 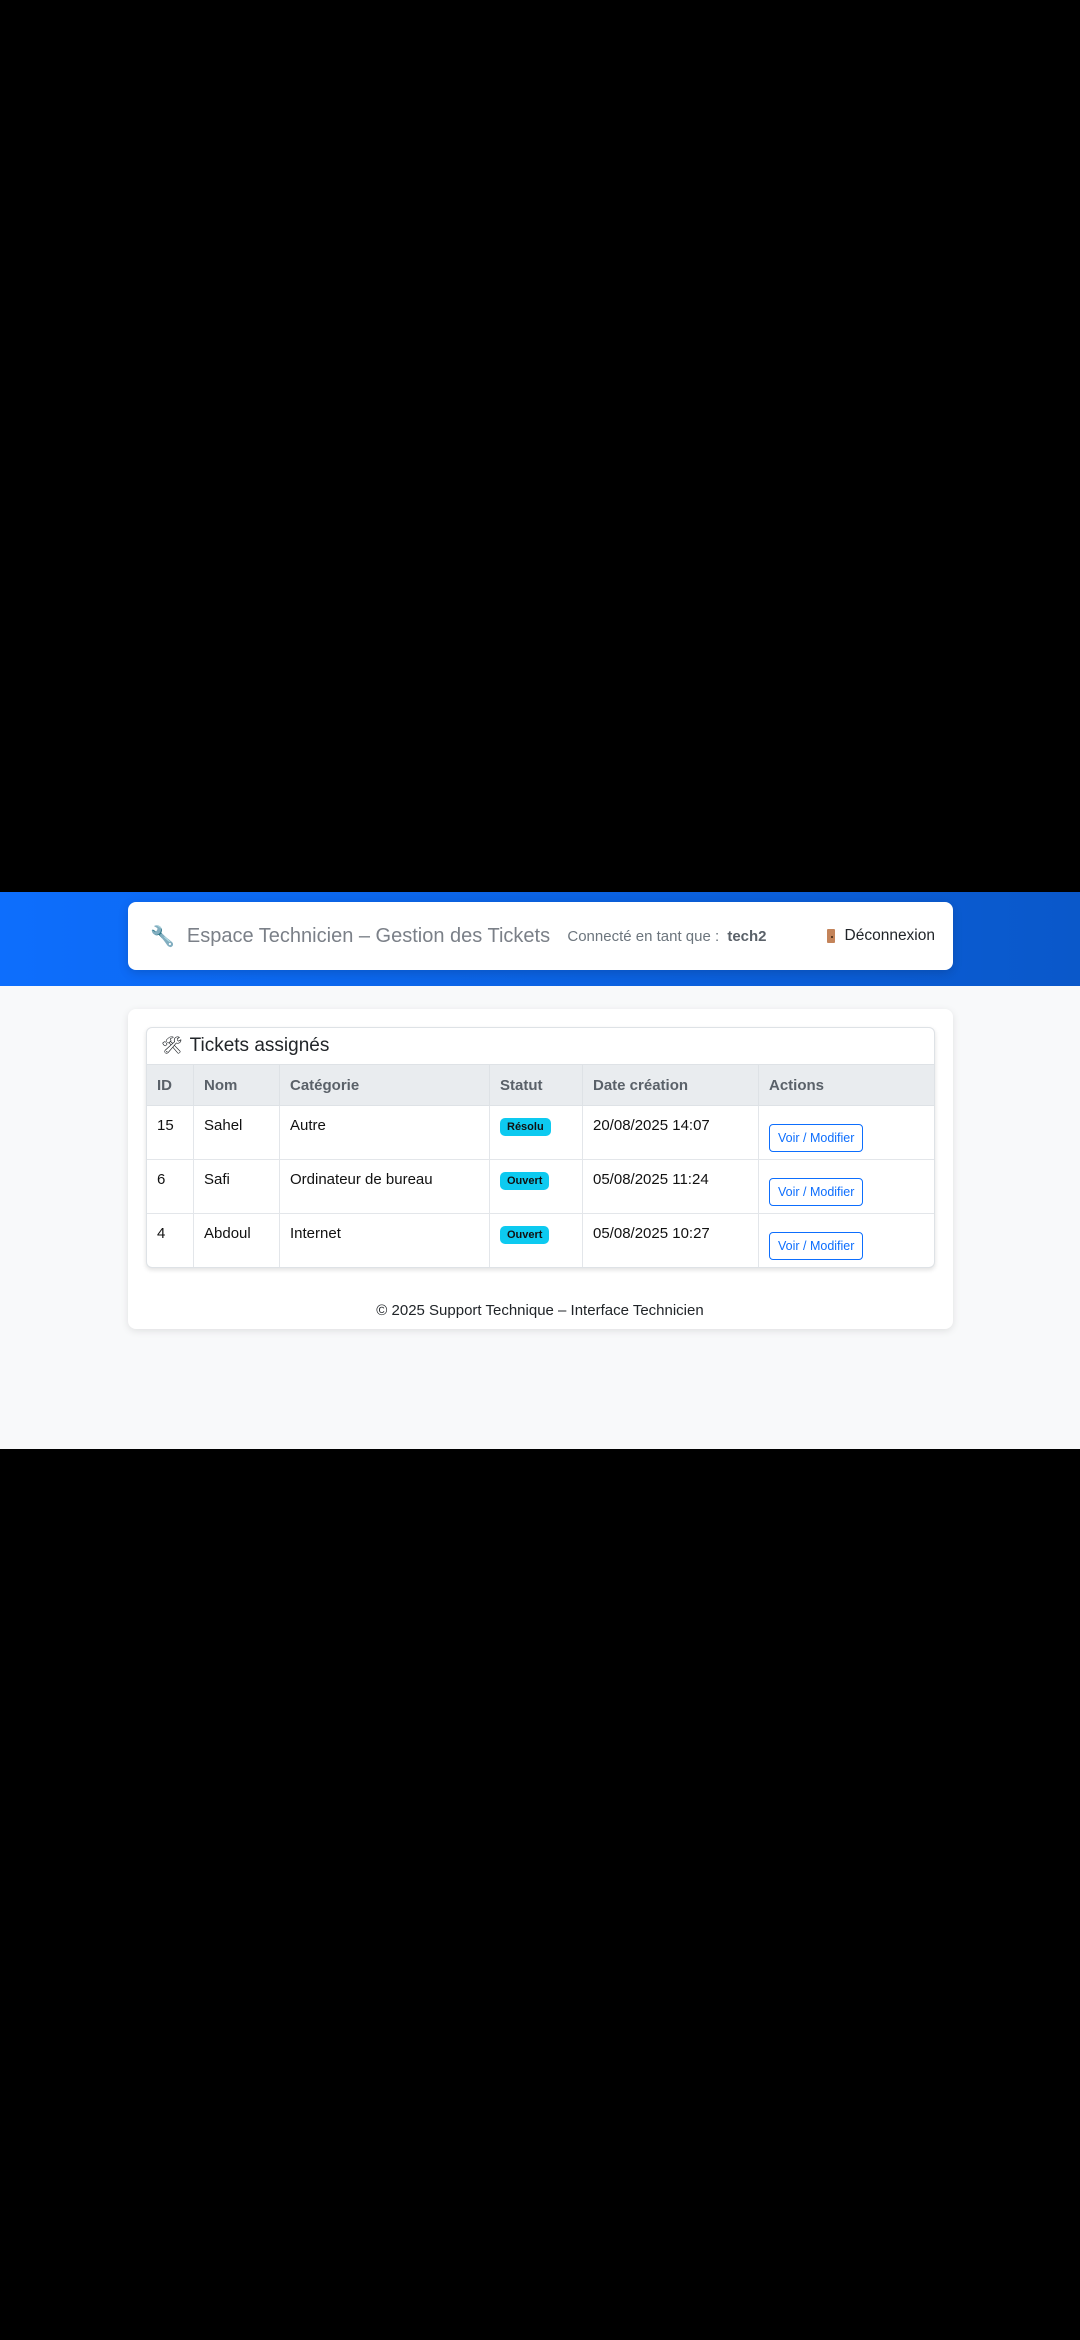 I want to click on cell-id-text: 4, so click(x=161, y=1233).